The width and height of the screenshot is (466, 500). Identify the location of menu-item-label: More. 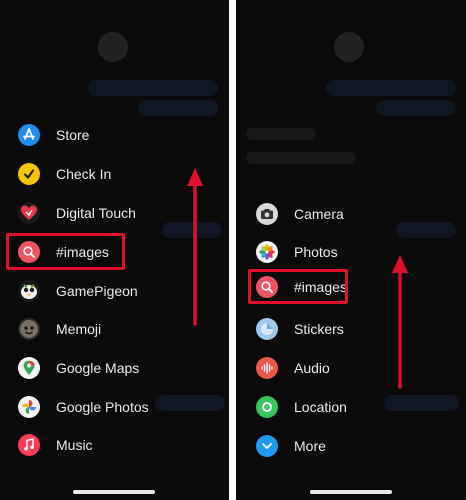
(310, 446).